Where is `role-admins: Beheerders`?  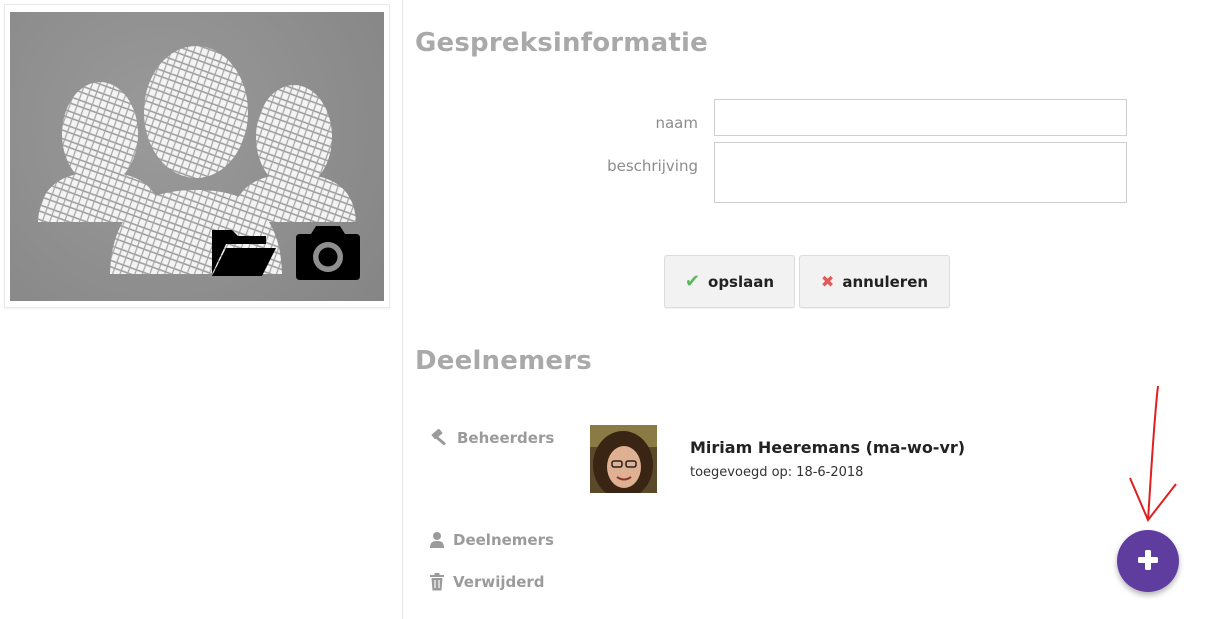 role-admins: Beheerders is located at coordinates (491, 438).